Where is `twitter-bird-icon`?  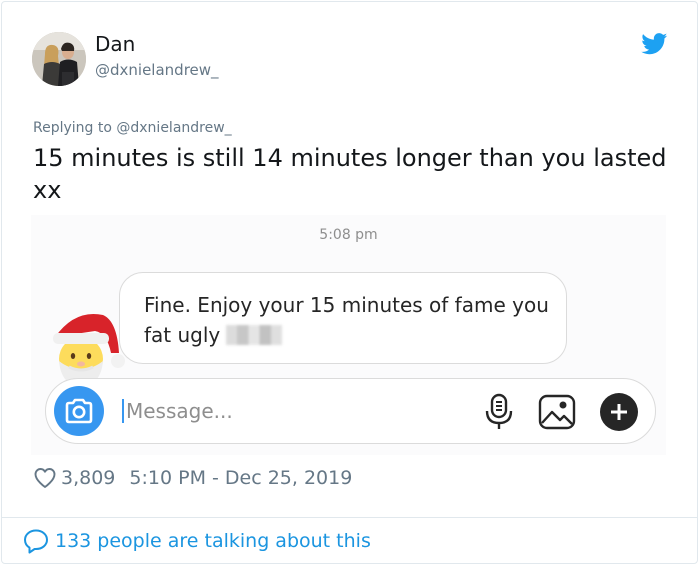
twitter-bird-icon is located at coordinates (654, 44).